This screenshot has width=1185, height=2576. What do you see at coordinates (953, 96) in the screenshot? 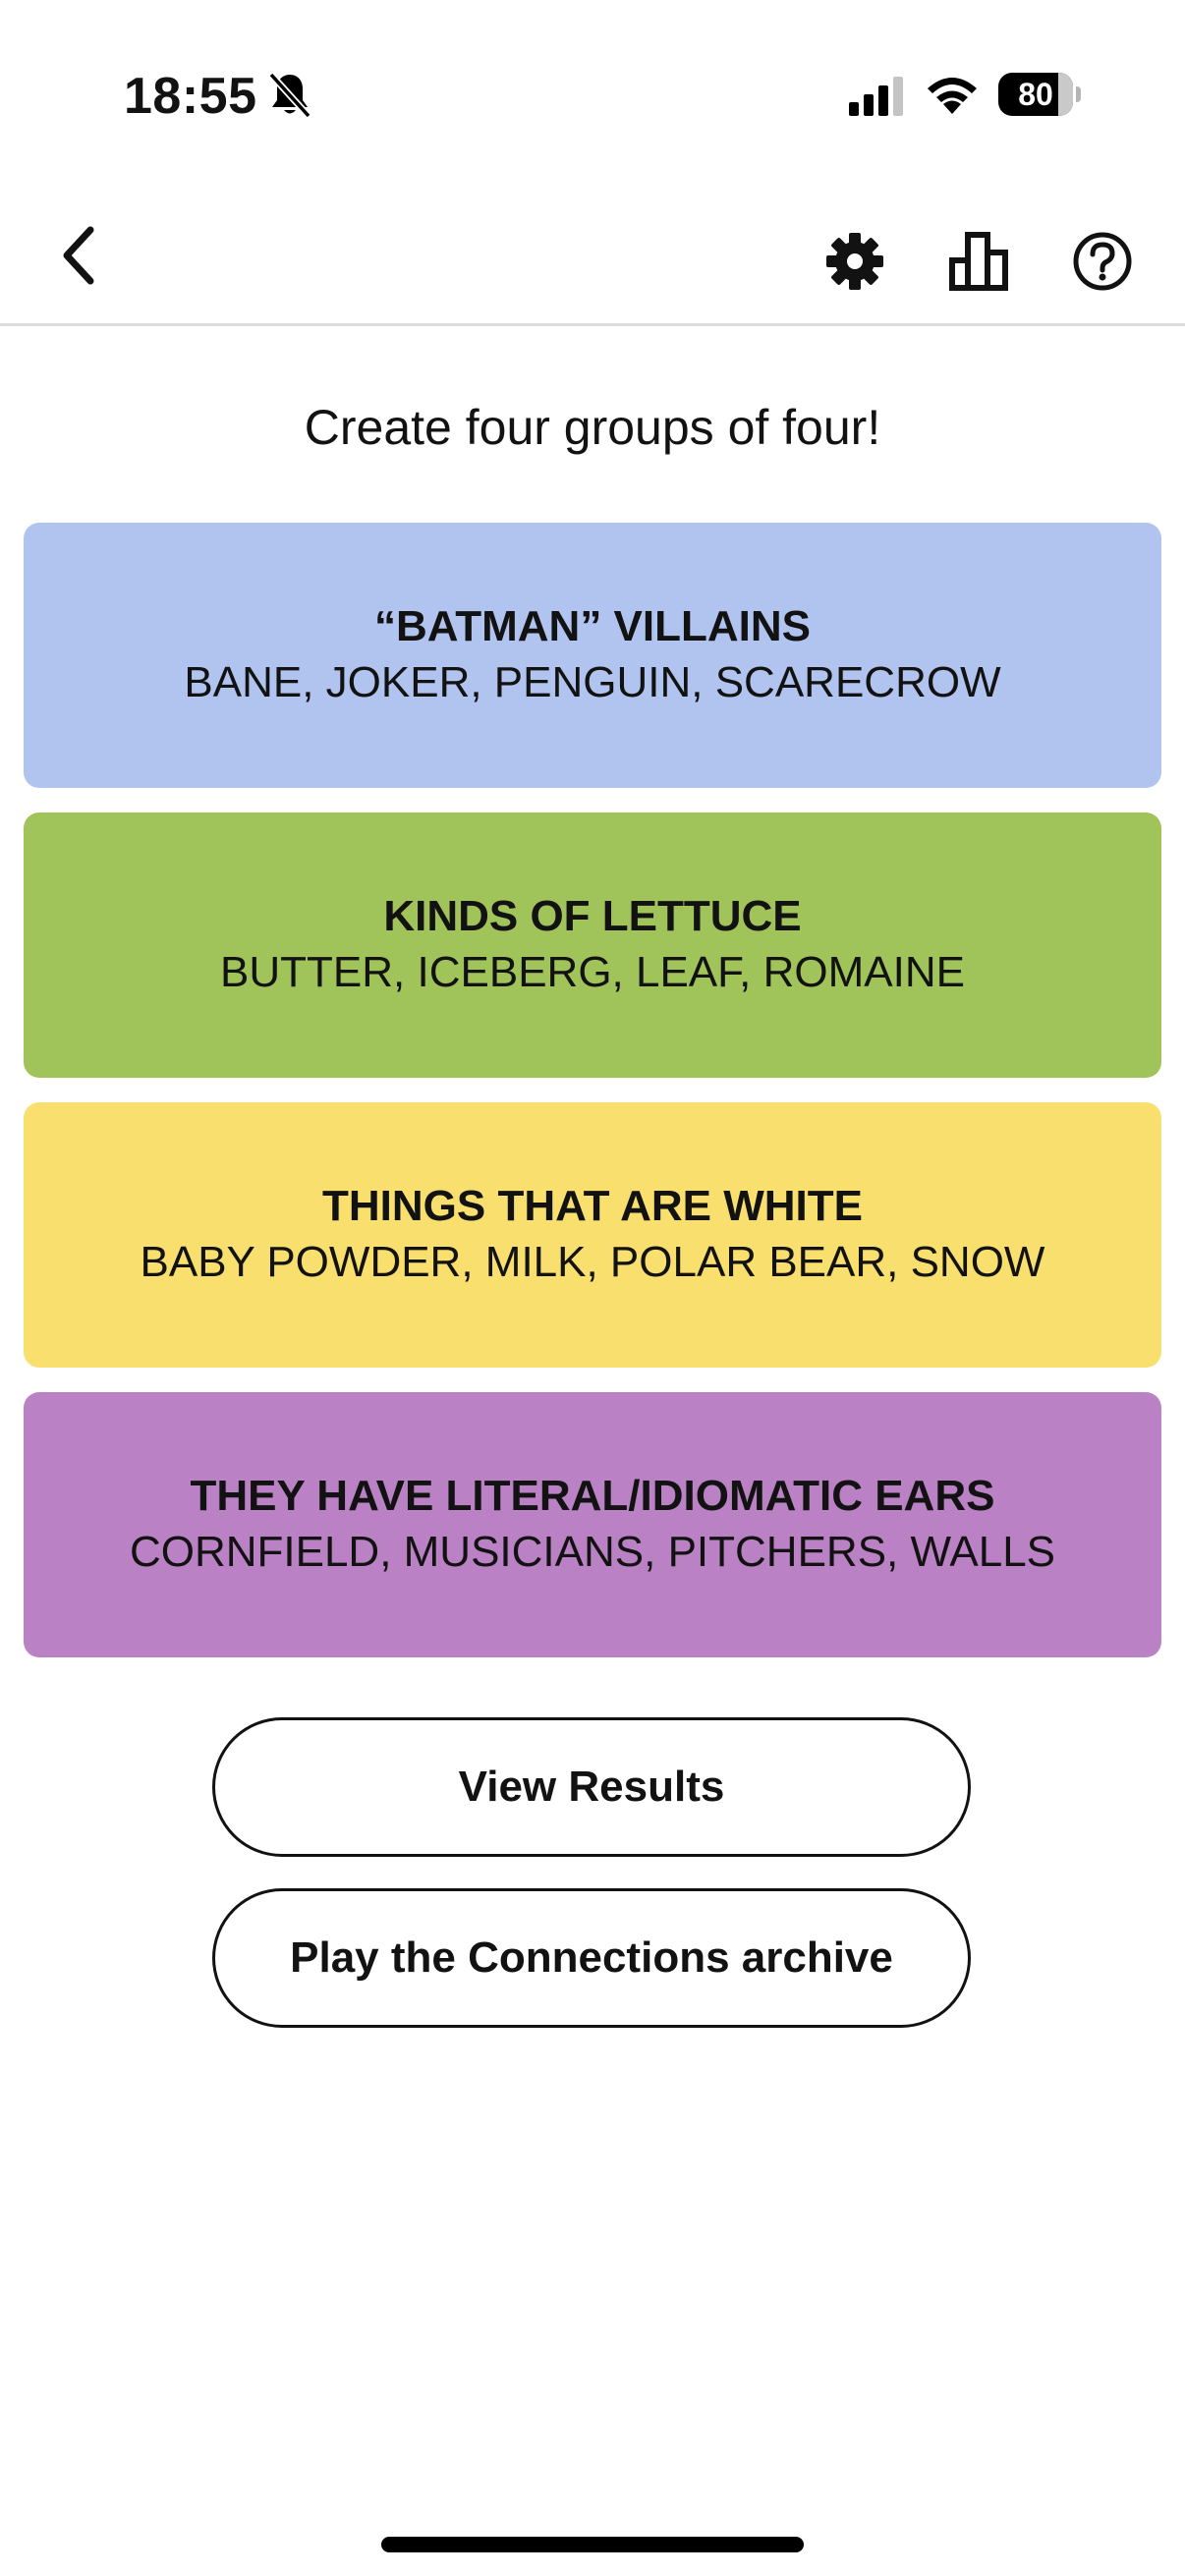
I see `wifi-icon` at bounding box center [953, 96].